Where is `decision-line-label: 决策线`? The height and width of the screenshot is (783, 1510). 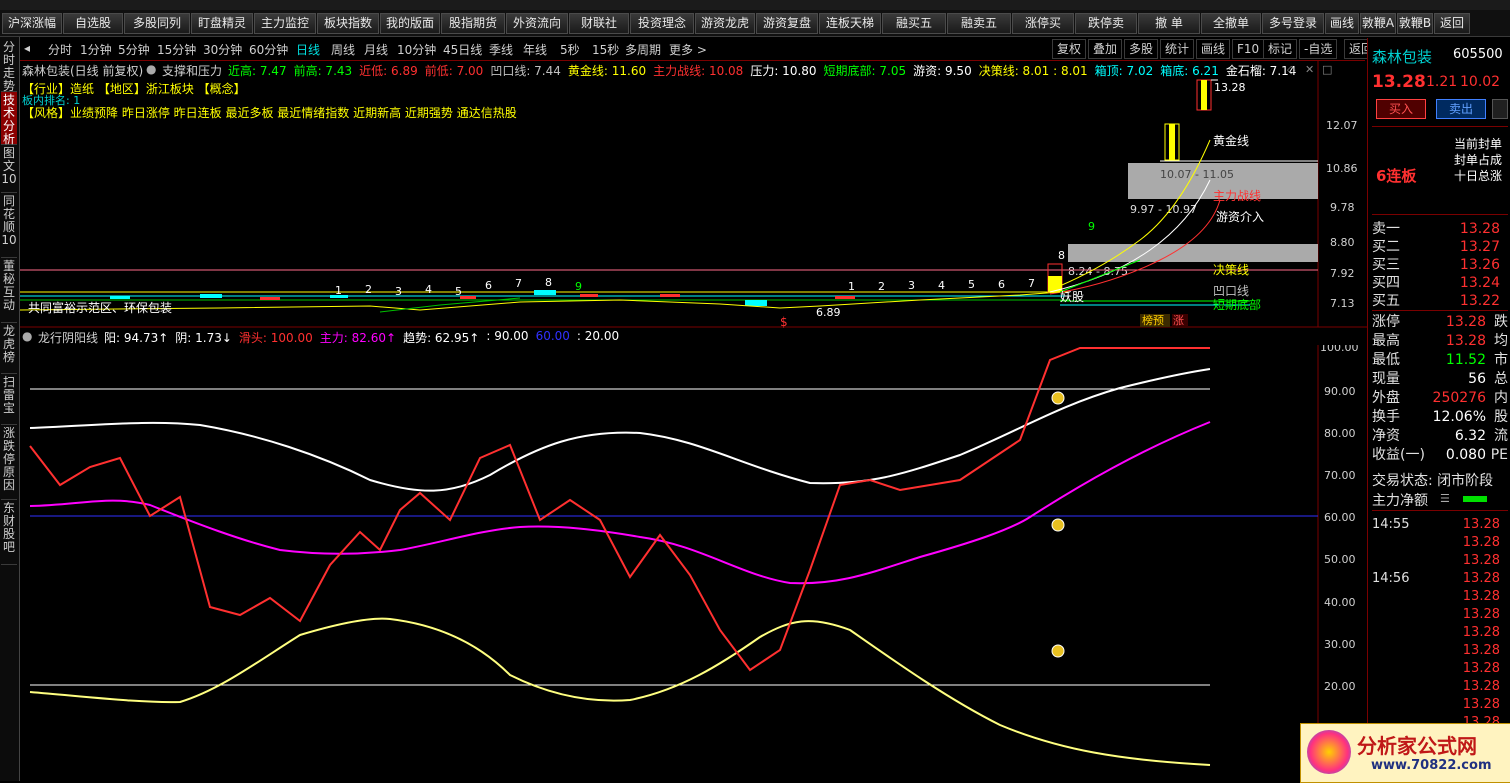
decision-line-label: 决策线 is located at coordinates (1231, 270).